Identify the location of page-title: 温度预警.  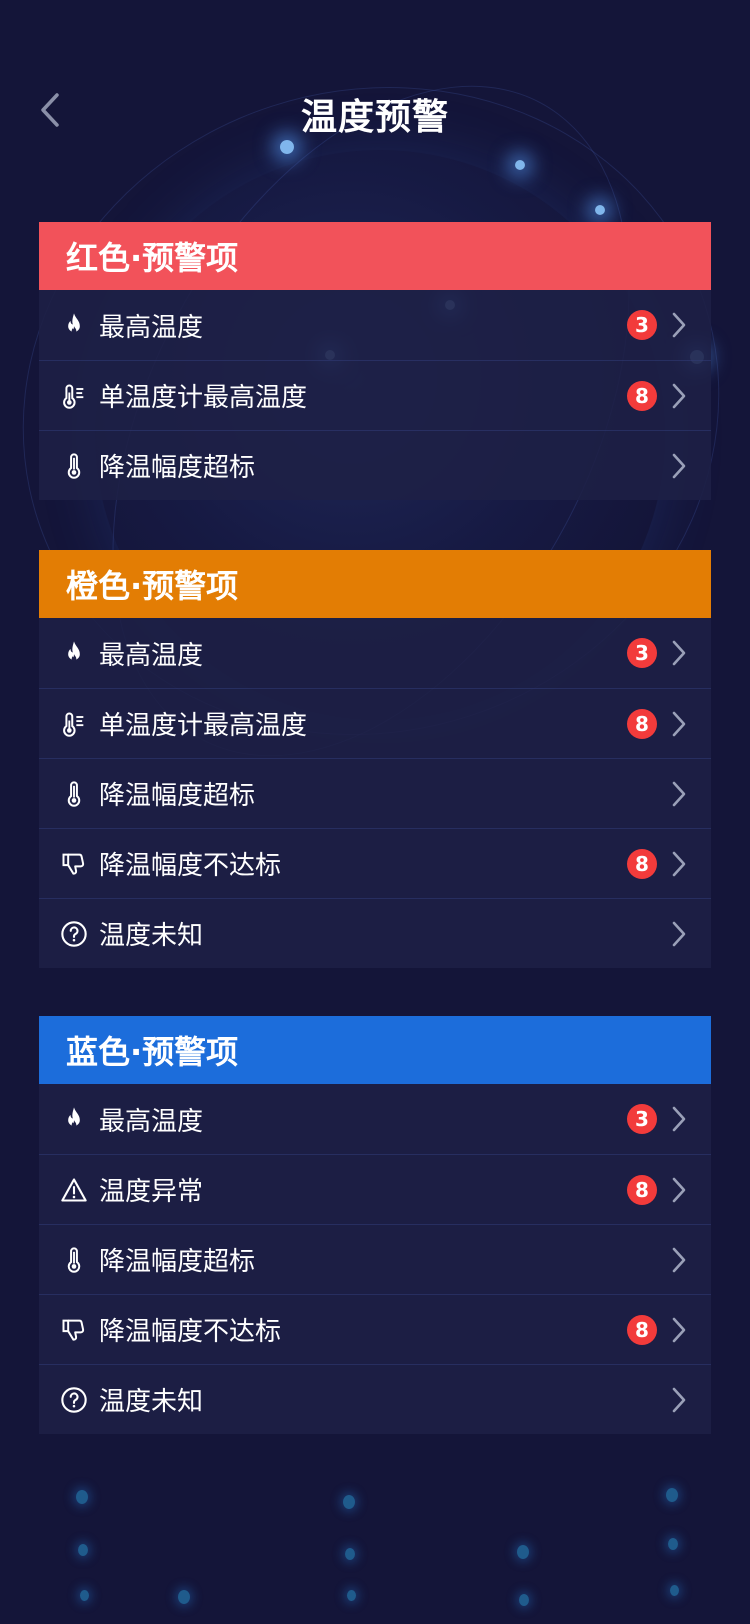
(374, 117).